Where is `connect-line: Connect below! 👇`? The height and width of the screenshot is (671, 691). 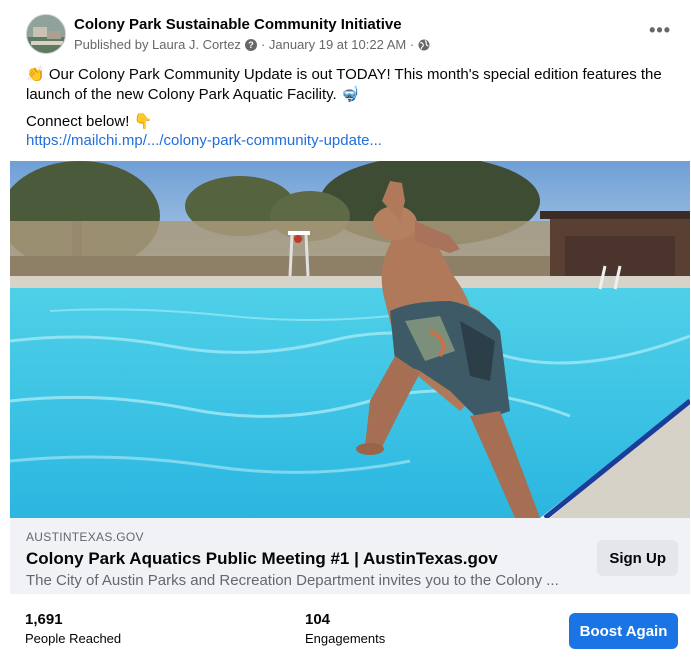 connect-line: Connect below! 👇 is located at coordinates (89, 122).